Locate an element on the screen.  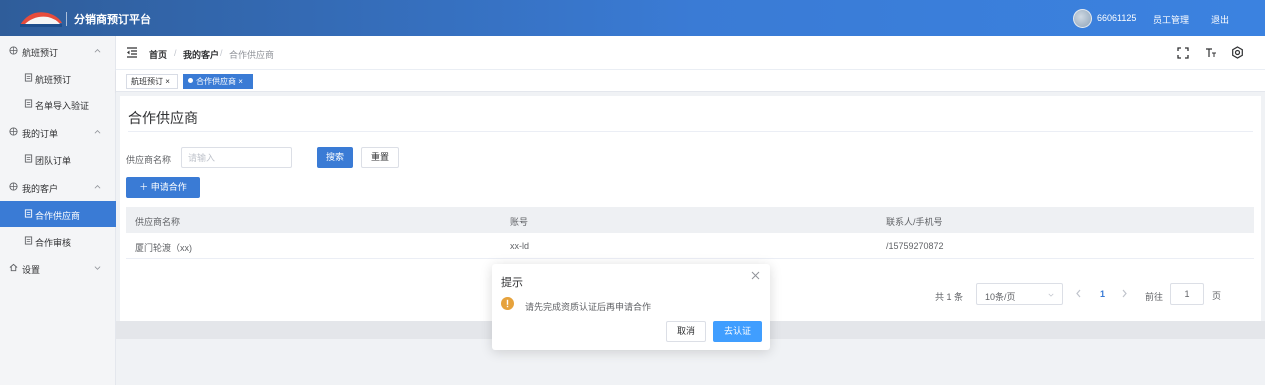
table-row: 厦门轮渡（xx) xx-ld /15759270872 is located at coordinates (690, 246).